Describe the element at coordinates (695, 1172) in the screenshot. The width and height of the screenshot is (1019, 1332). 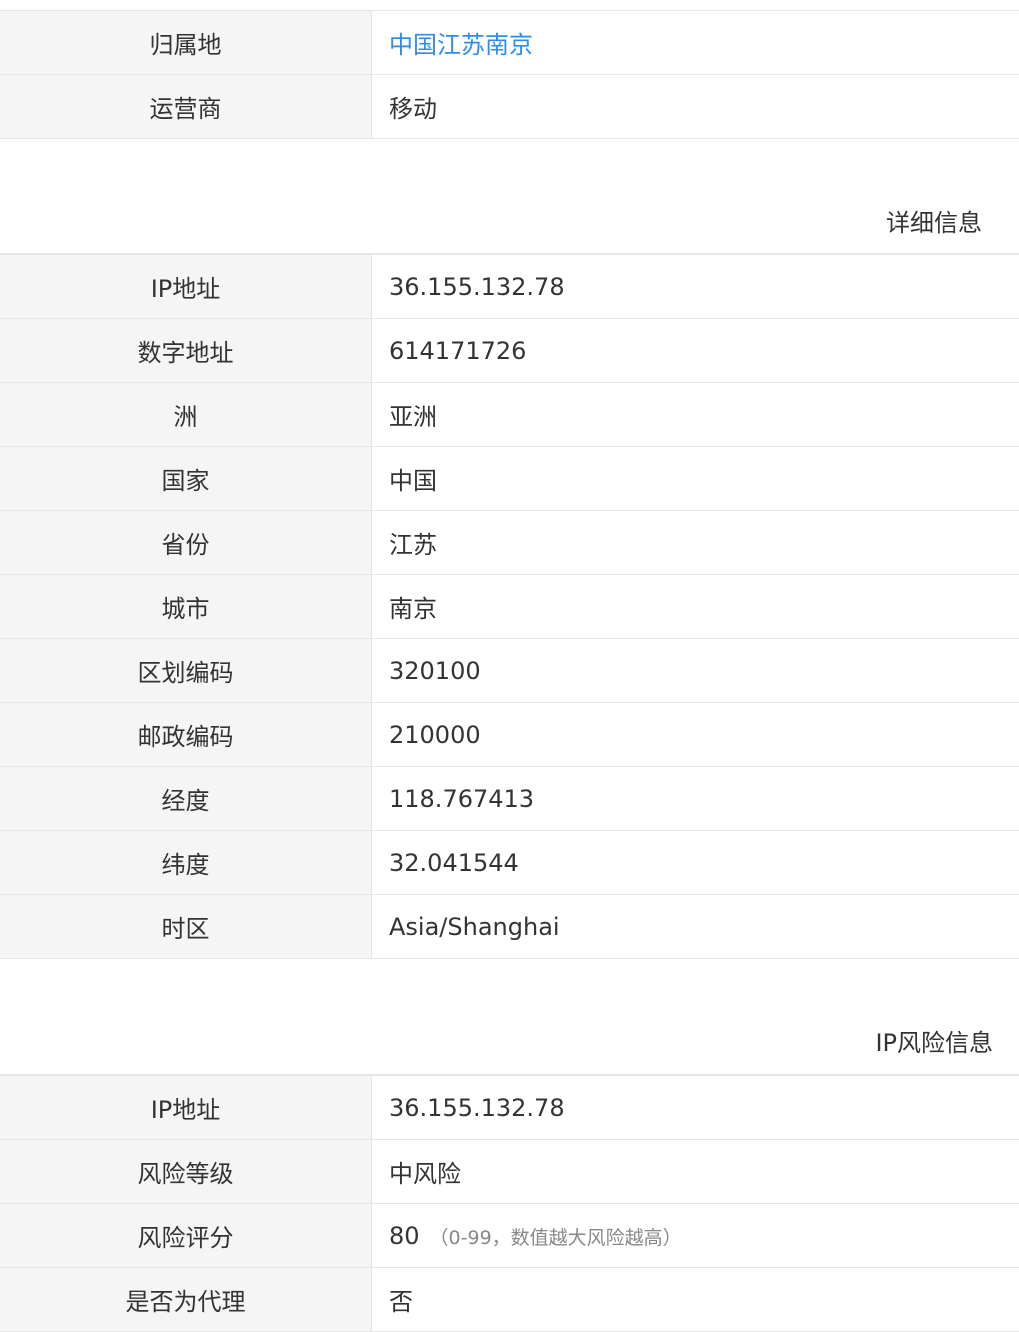
I see `row-value: 中风险` at that location.